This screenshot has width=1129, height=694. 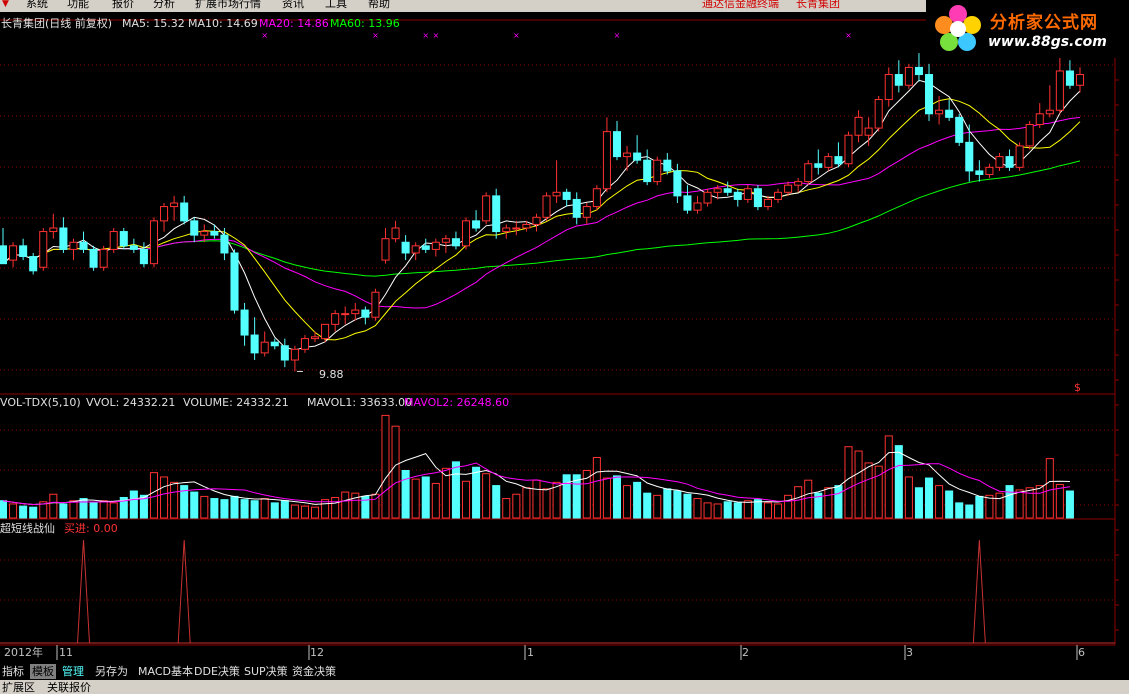 What do you see at coordinates (217, 671) in the screenshot?
I see `tab-dde: DDE决策` at bounding box center [217, 671].